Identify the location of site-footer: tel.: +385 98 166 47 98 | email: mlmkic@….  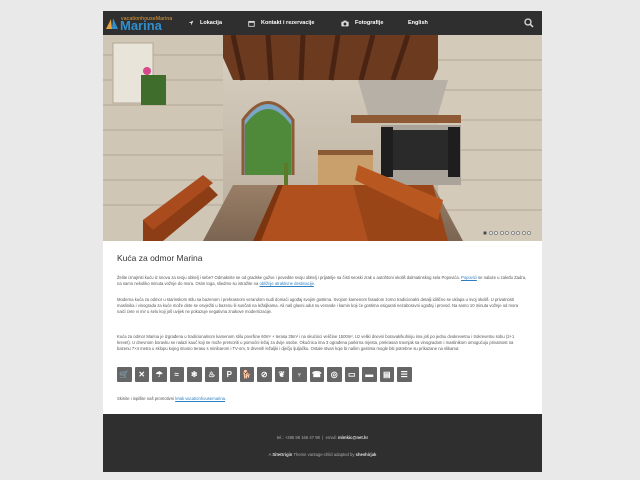
(322, 443).